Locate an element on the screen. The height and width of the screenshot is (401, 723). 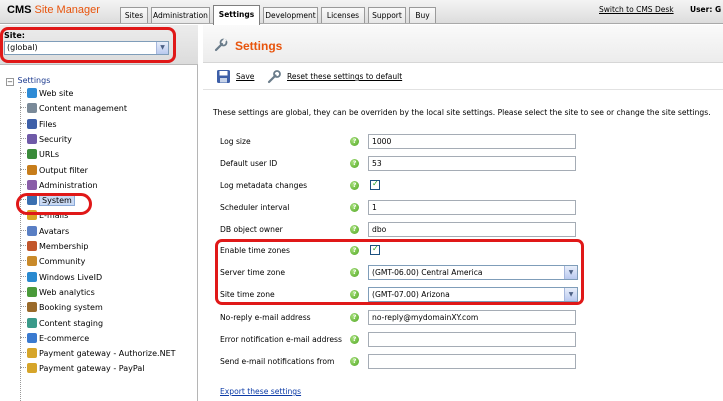
tree-item: Content staging is located at coordinates (61, 324).